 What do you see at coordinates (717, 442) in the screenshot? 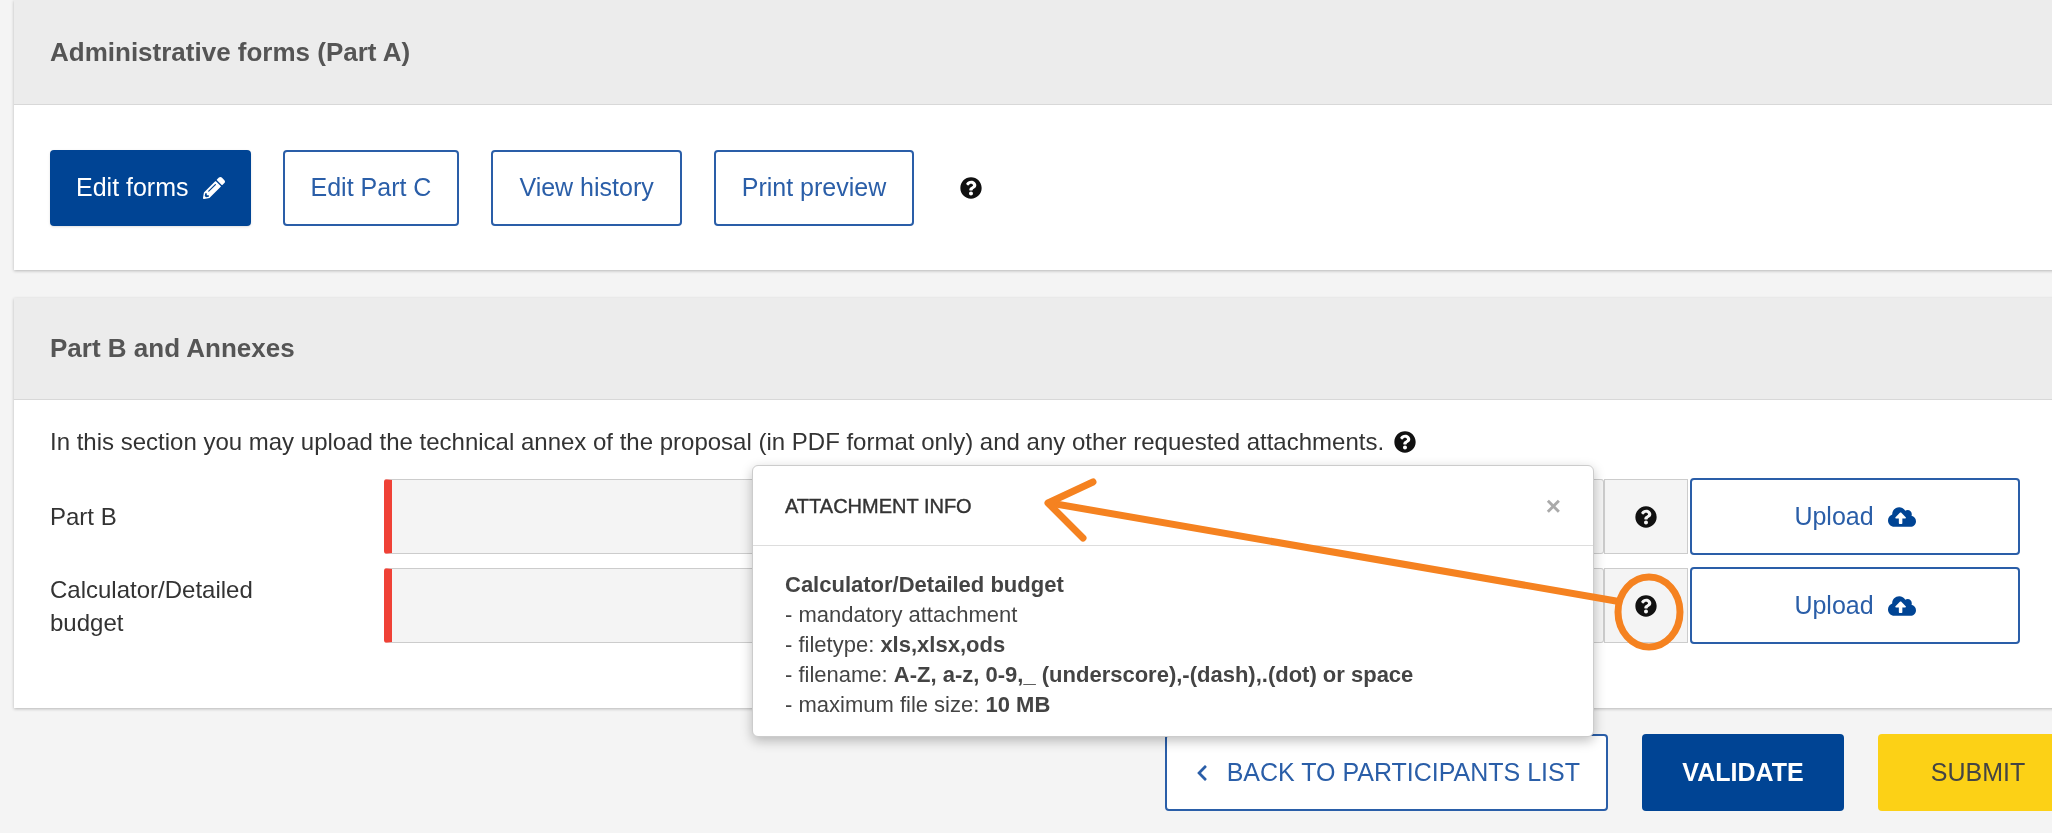
I see `section-description: In this section you may upload the technical annex of the proposal (in PDF format only) and any other requested attachments.` at bounding box center [717, 442].